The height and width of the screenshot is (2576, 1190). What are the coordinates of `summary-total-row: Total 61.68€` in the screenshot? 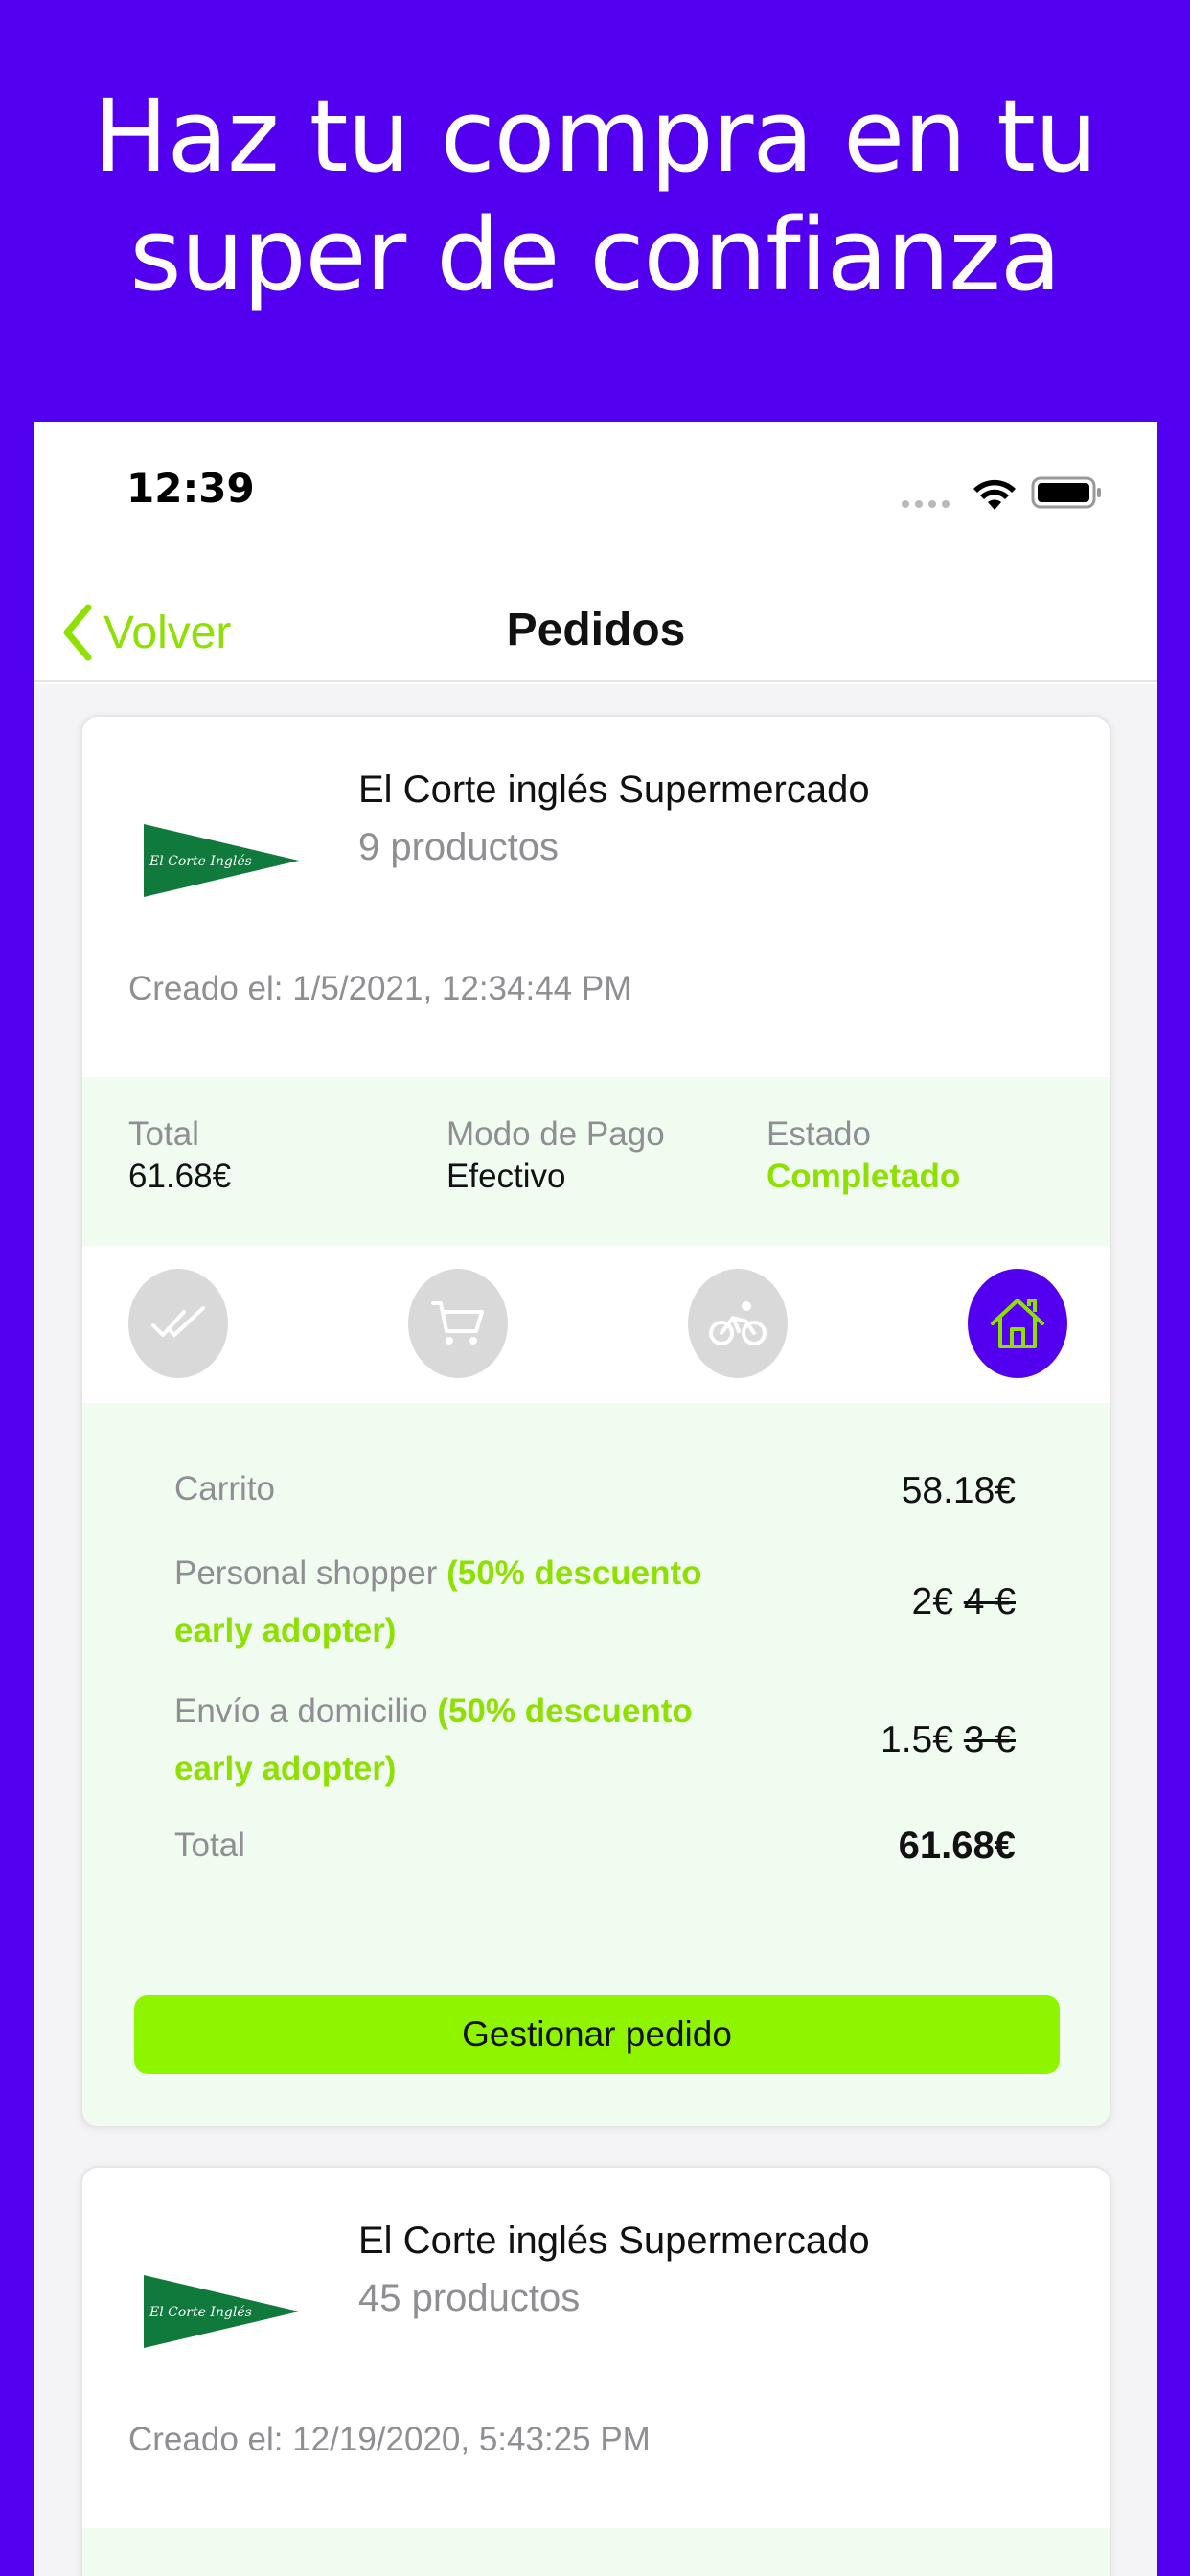 It's located at (595, 1845).